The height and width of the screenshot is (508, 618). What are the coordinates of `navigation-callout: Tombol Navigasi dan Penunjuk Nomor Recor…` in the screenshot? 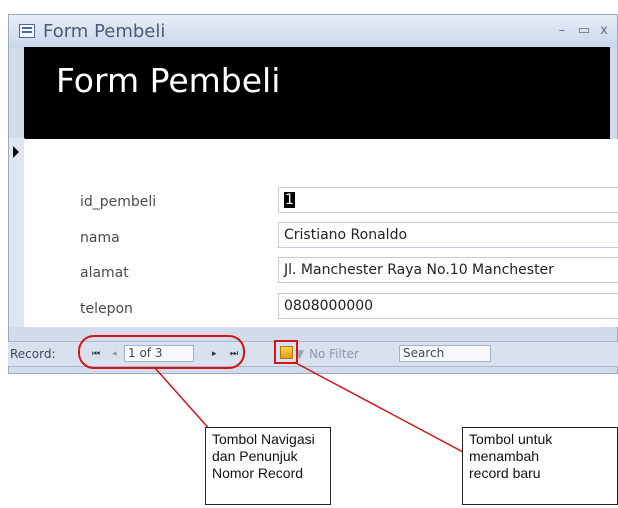 It's located at (268, 466).